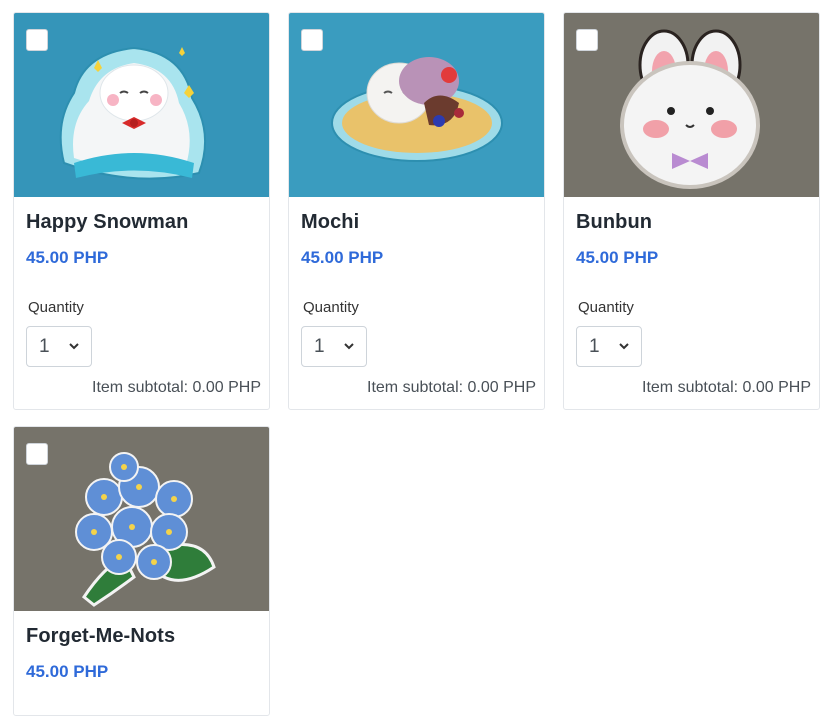 The image size is (833, 716). Describe the element at coordinates (614, 222) in the screenshot. I see `product-name: Bunbun` at that location.